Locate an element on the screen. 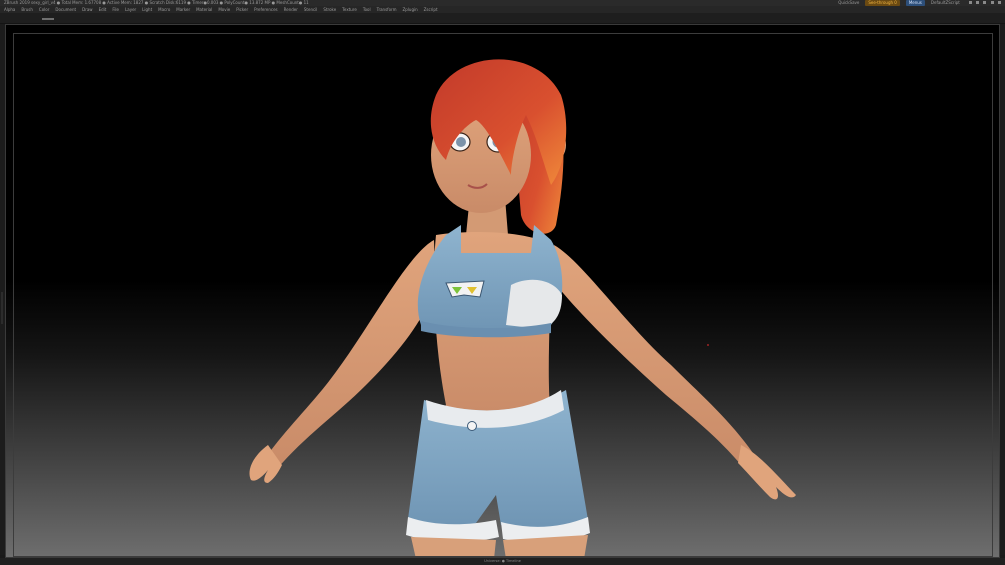 This screenshot has height=565, width=1005. close-icon is located at coordinates (999, 2).